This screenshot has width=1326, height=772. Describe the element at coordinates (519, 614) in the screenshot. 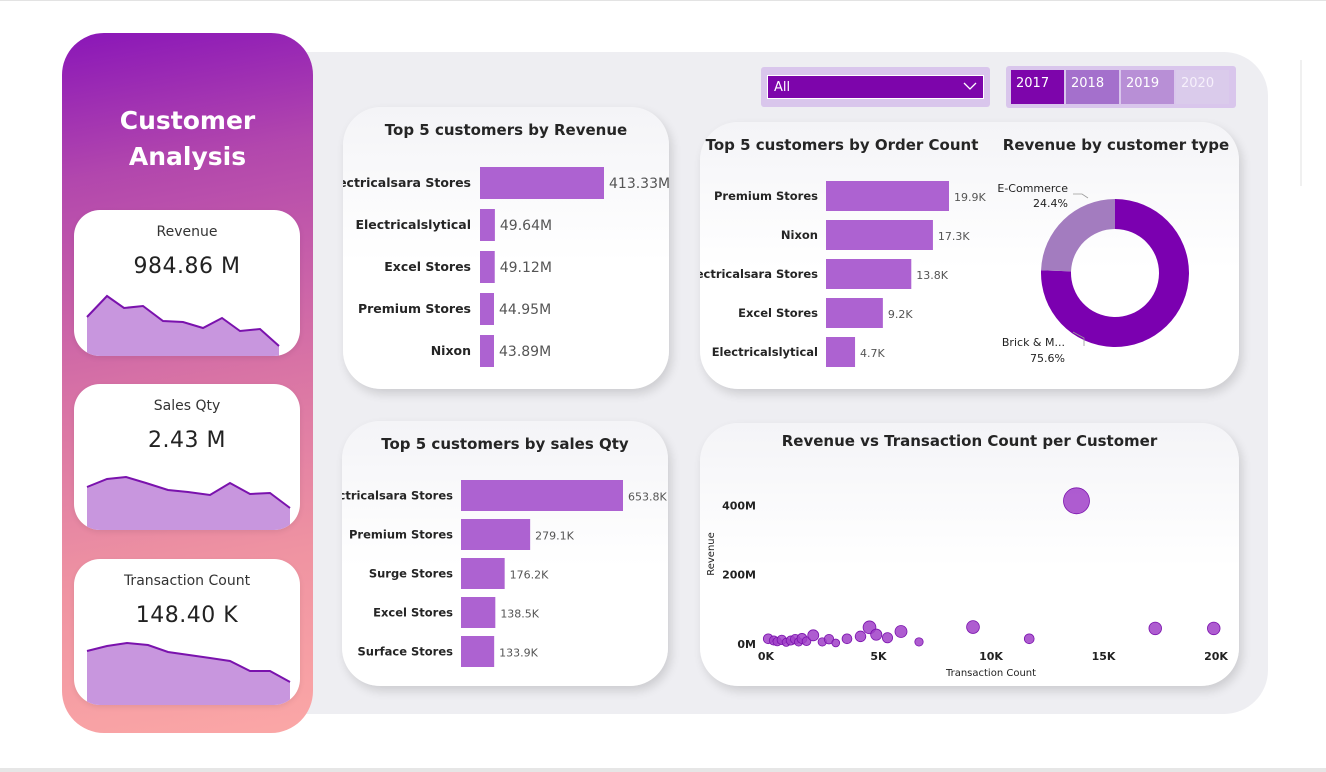

I see `bar-value-label: 138.5K` at that location.